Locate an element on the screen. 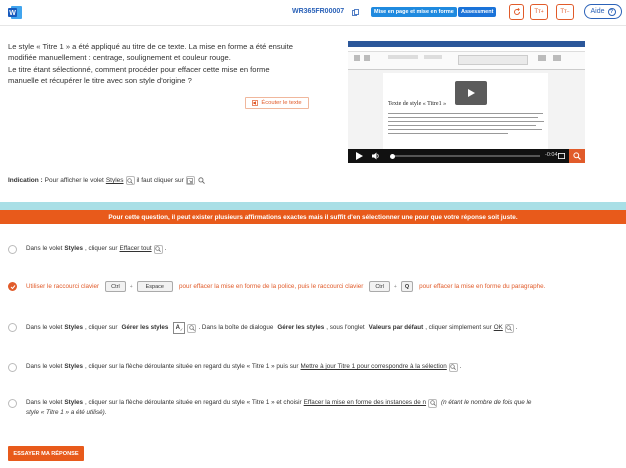 Image resolution: width=626 pixels, height=468 pixels. word-logo-icon: W is located at coordinates (15, 12).